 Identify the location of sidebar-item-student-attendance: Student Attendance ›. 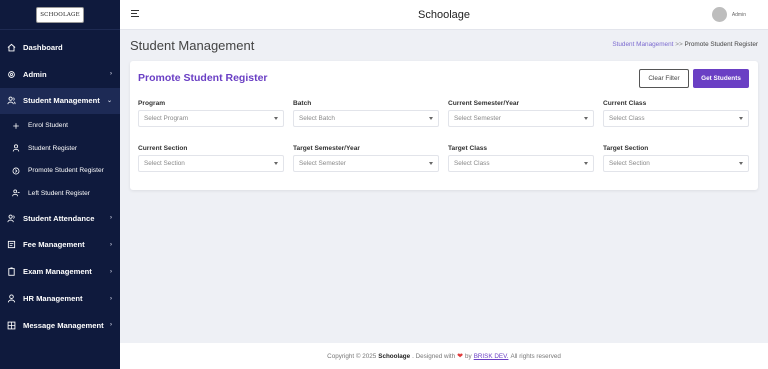
(60, 218).